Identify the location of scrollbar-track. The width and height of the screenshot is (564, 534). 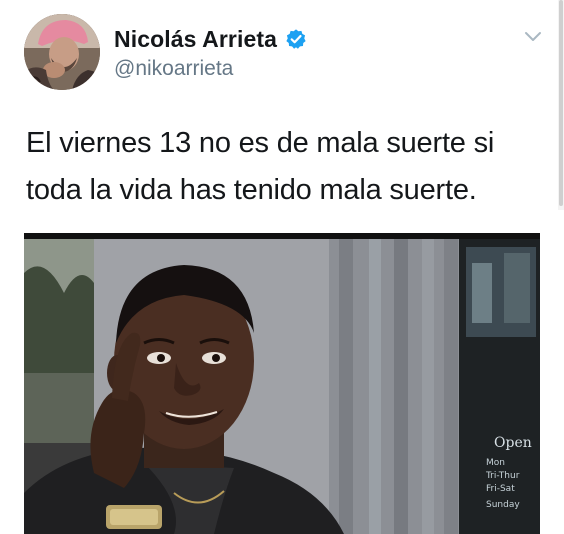
(561, 105).